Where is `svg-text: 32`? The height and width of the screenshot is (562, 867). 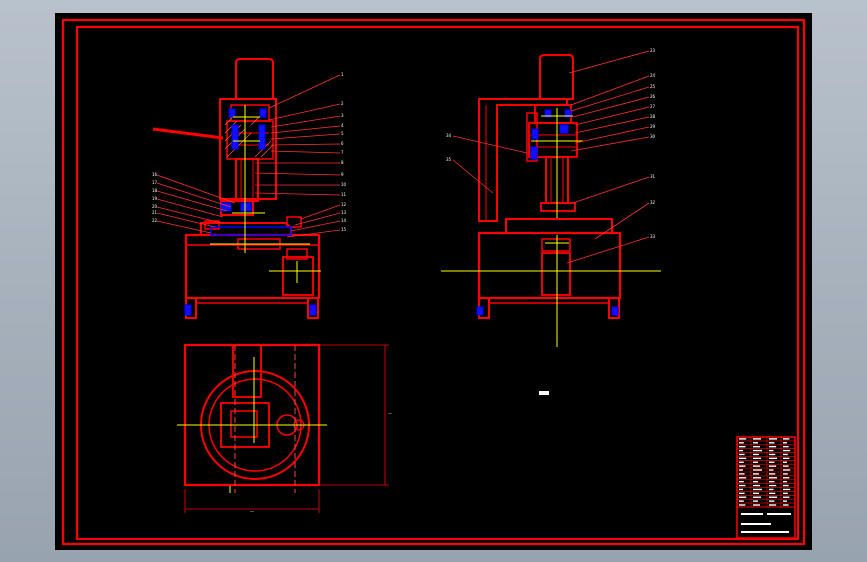
svg-text: 32 is located at coordinates (653, 202).